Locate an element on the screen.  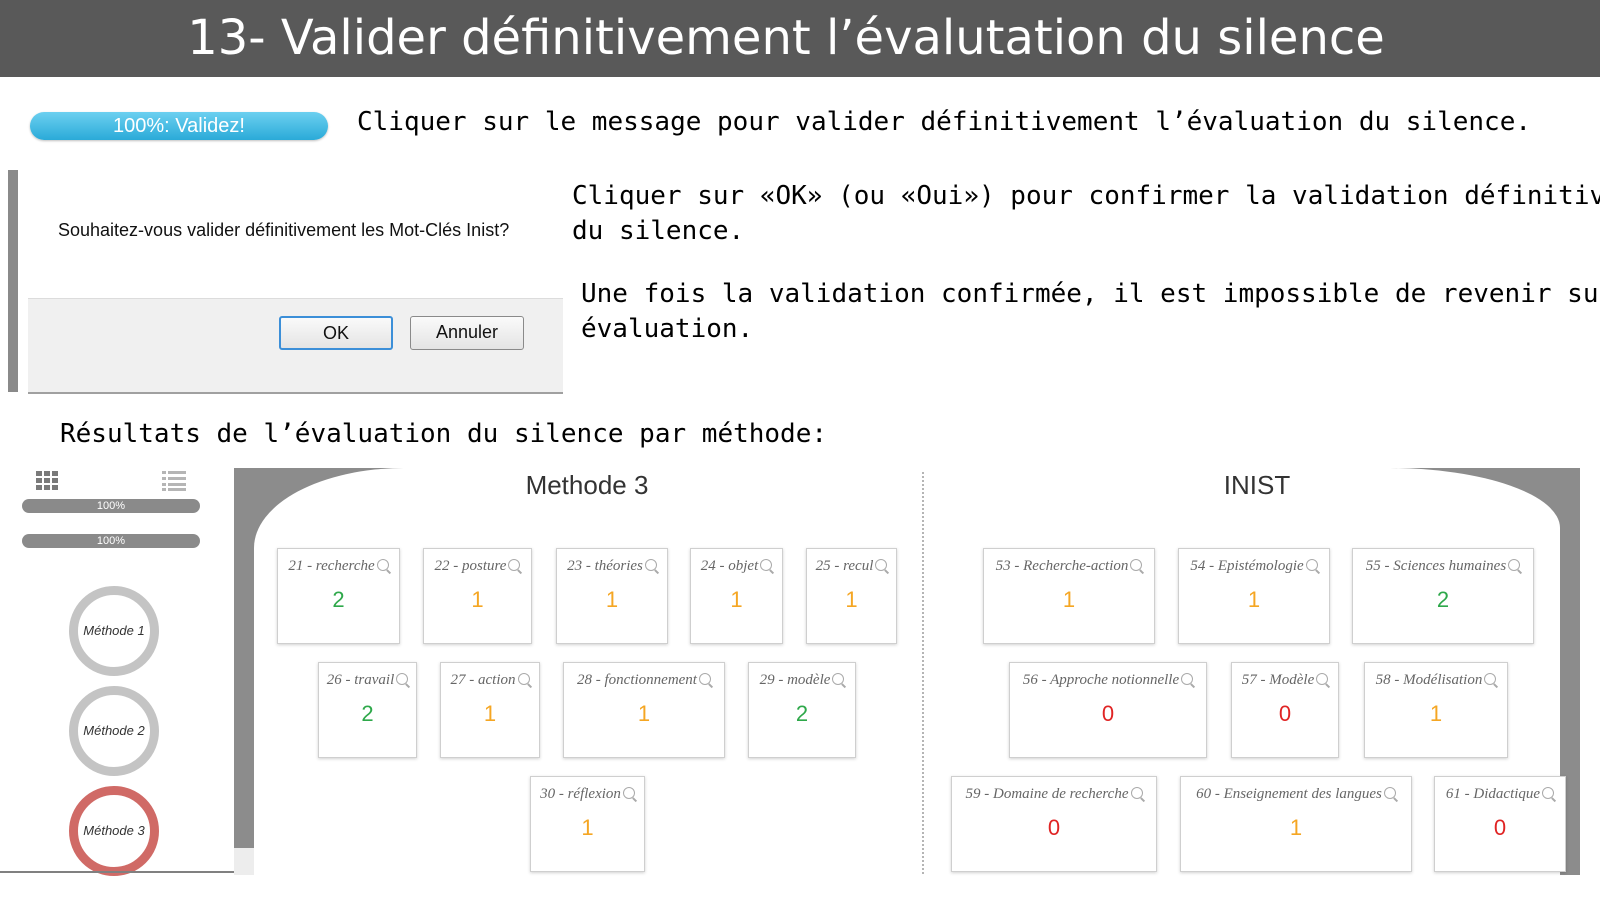
keyword-card: 55 - Sciences humaines 2 is located at coordinates (1443, 596).